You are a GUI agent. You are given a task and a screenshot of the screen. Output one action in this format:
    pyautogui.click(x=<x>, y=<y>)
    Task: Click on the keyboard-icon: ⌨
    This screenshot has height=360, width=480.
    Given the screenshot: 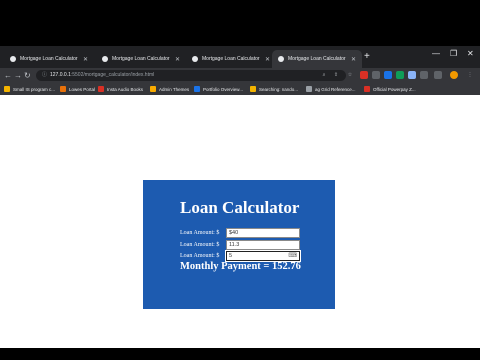 What is the action you would take?
    pyautogui.click(x=292, y=256)
    